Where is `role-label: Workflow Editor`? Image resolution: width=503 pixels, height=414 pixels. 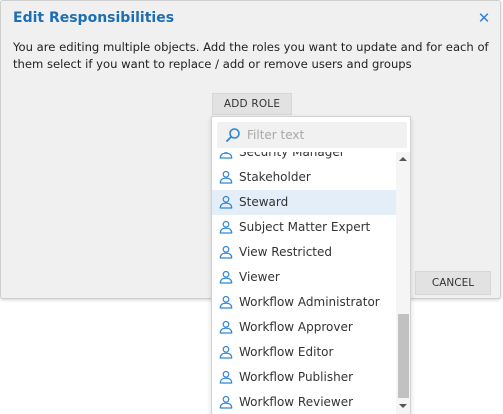 role-label: Workflow Editor is located at coordinates (286, 352).